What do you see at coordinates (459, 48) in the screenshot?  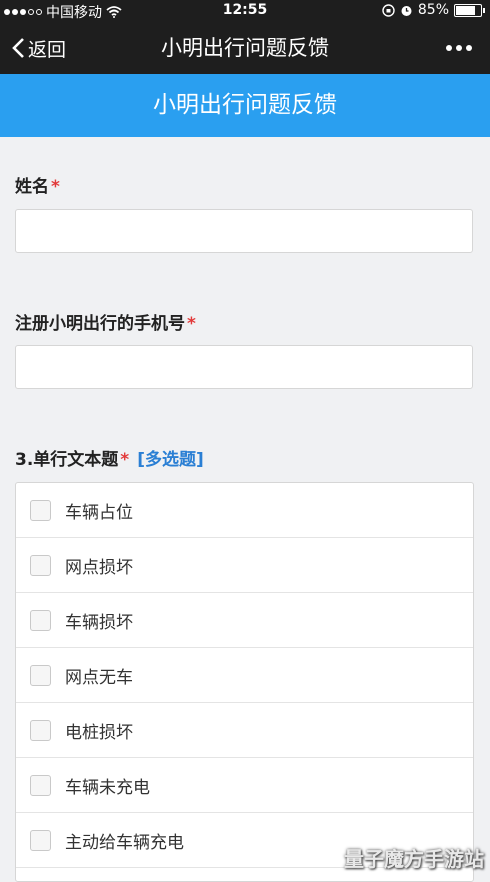 I see `more-options-button` at bounding box center [459, 48].